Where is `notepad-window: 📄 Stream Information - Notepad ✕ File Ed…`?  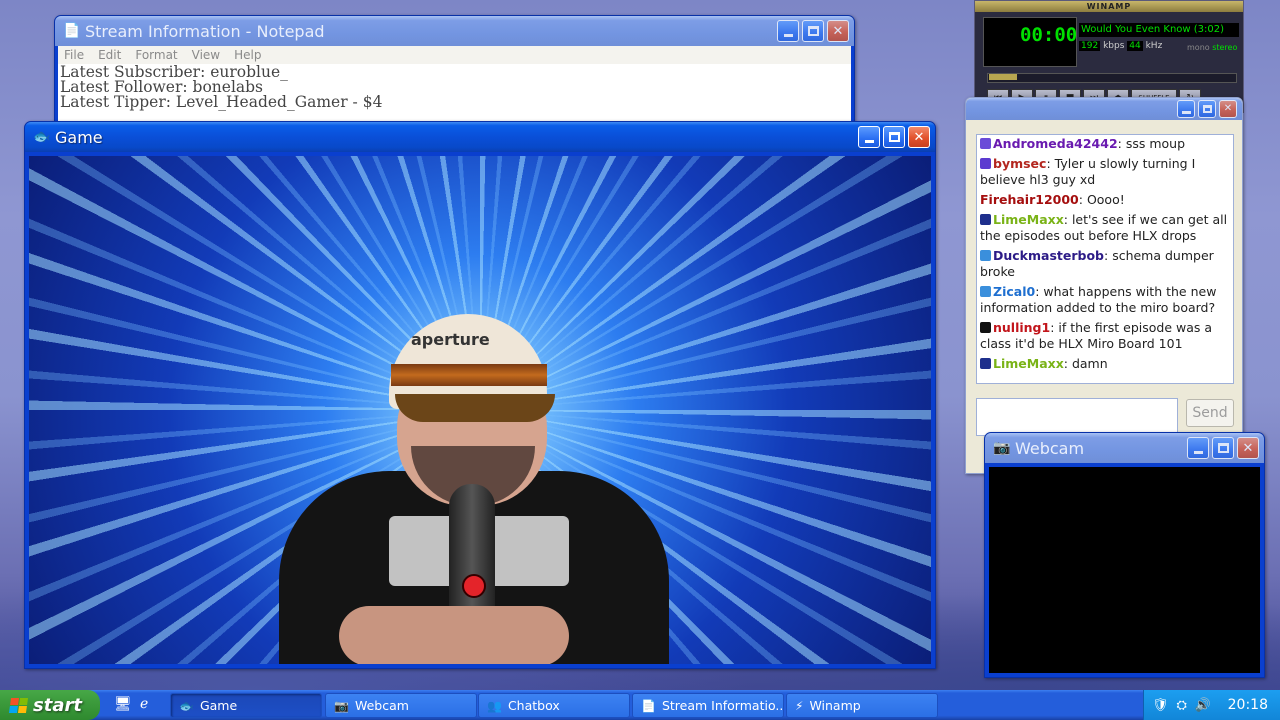
notepad-window: 📄 Stream Information - Notepad ✕ File Ed… is located at coordinates (454, 71).